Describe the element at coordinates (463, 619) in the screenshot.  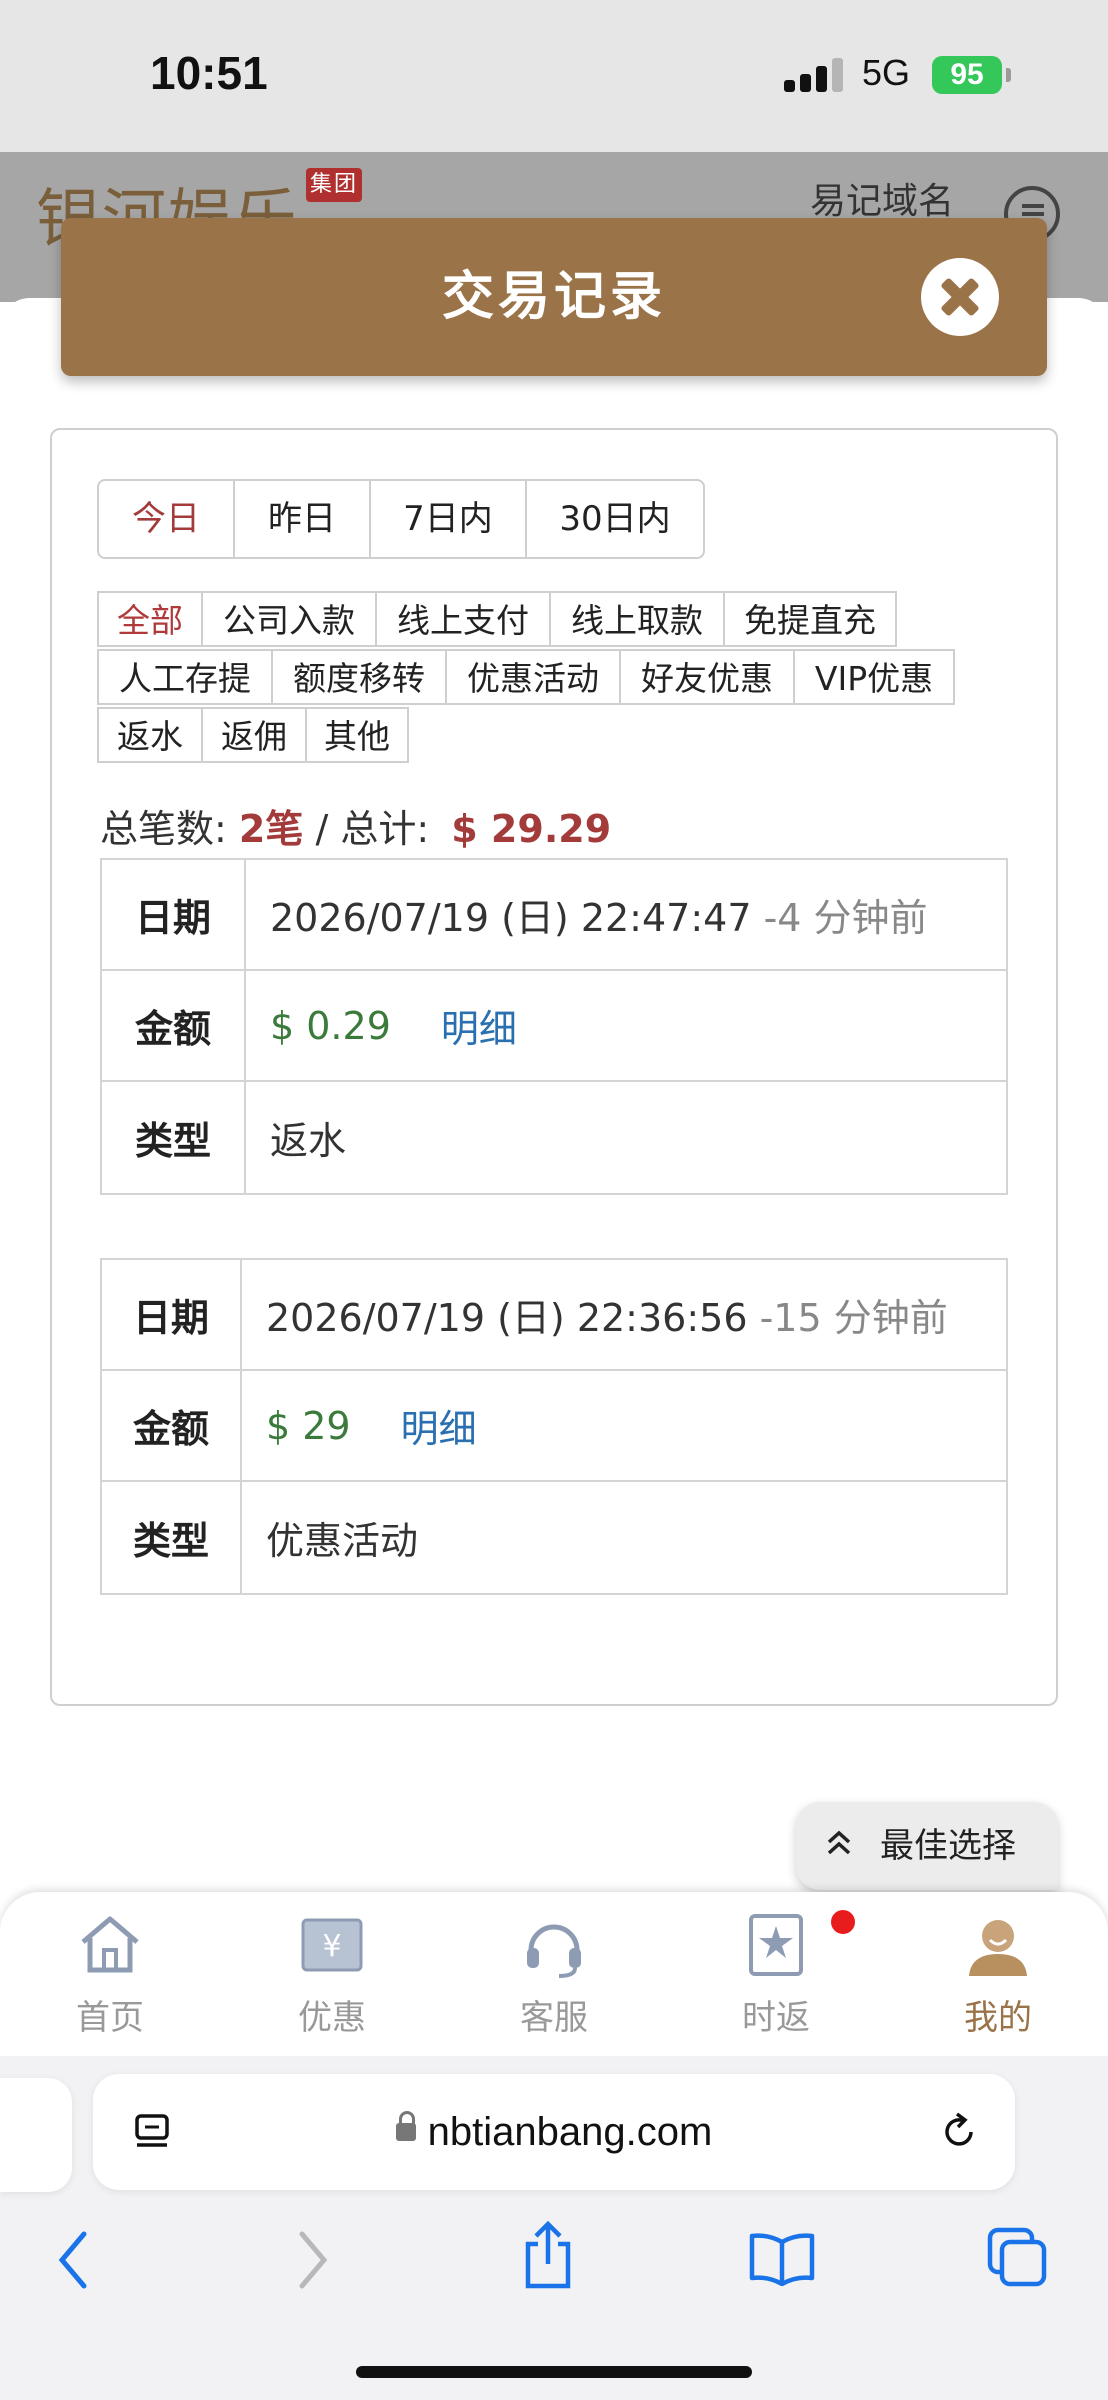
I see `filter-online-payment: 线上支付` at that location.